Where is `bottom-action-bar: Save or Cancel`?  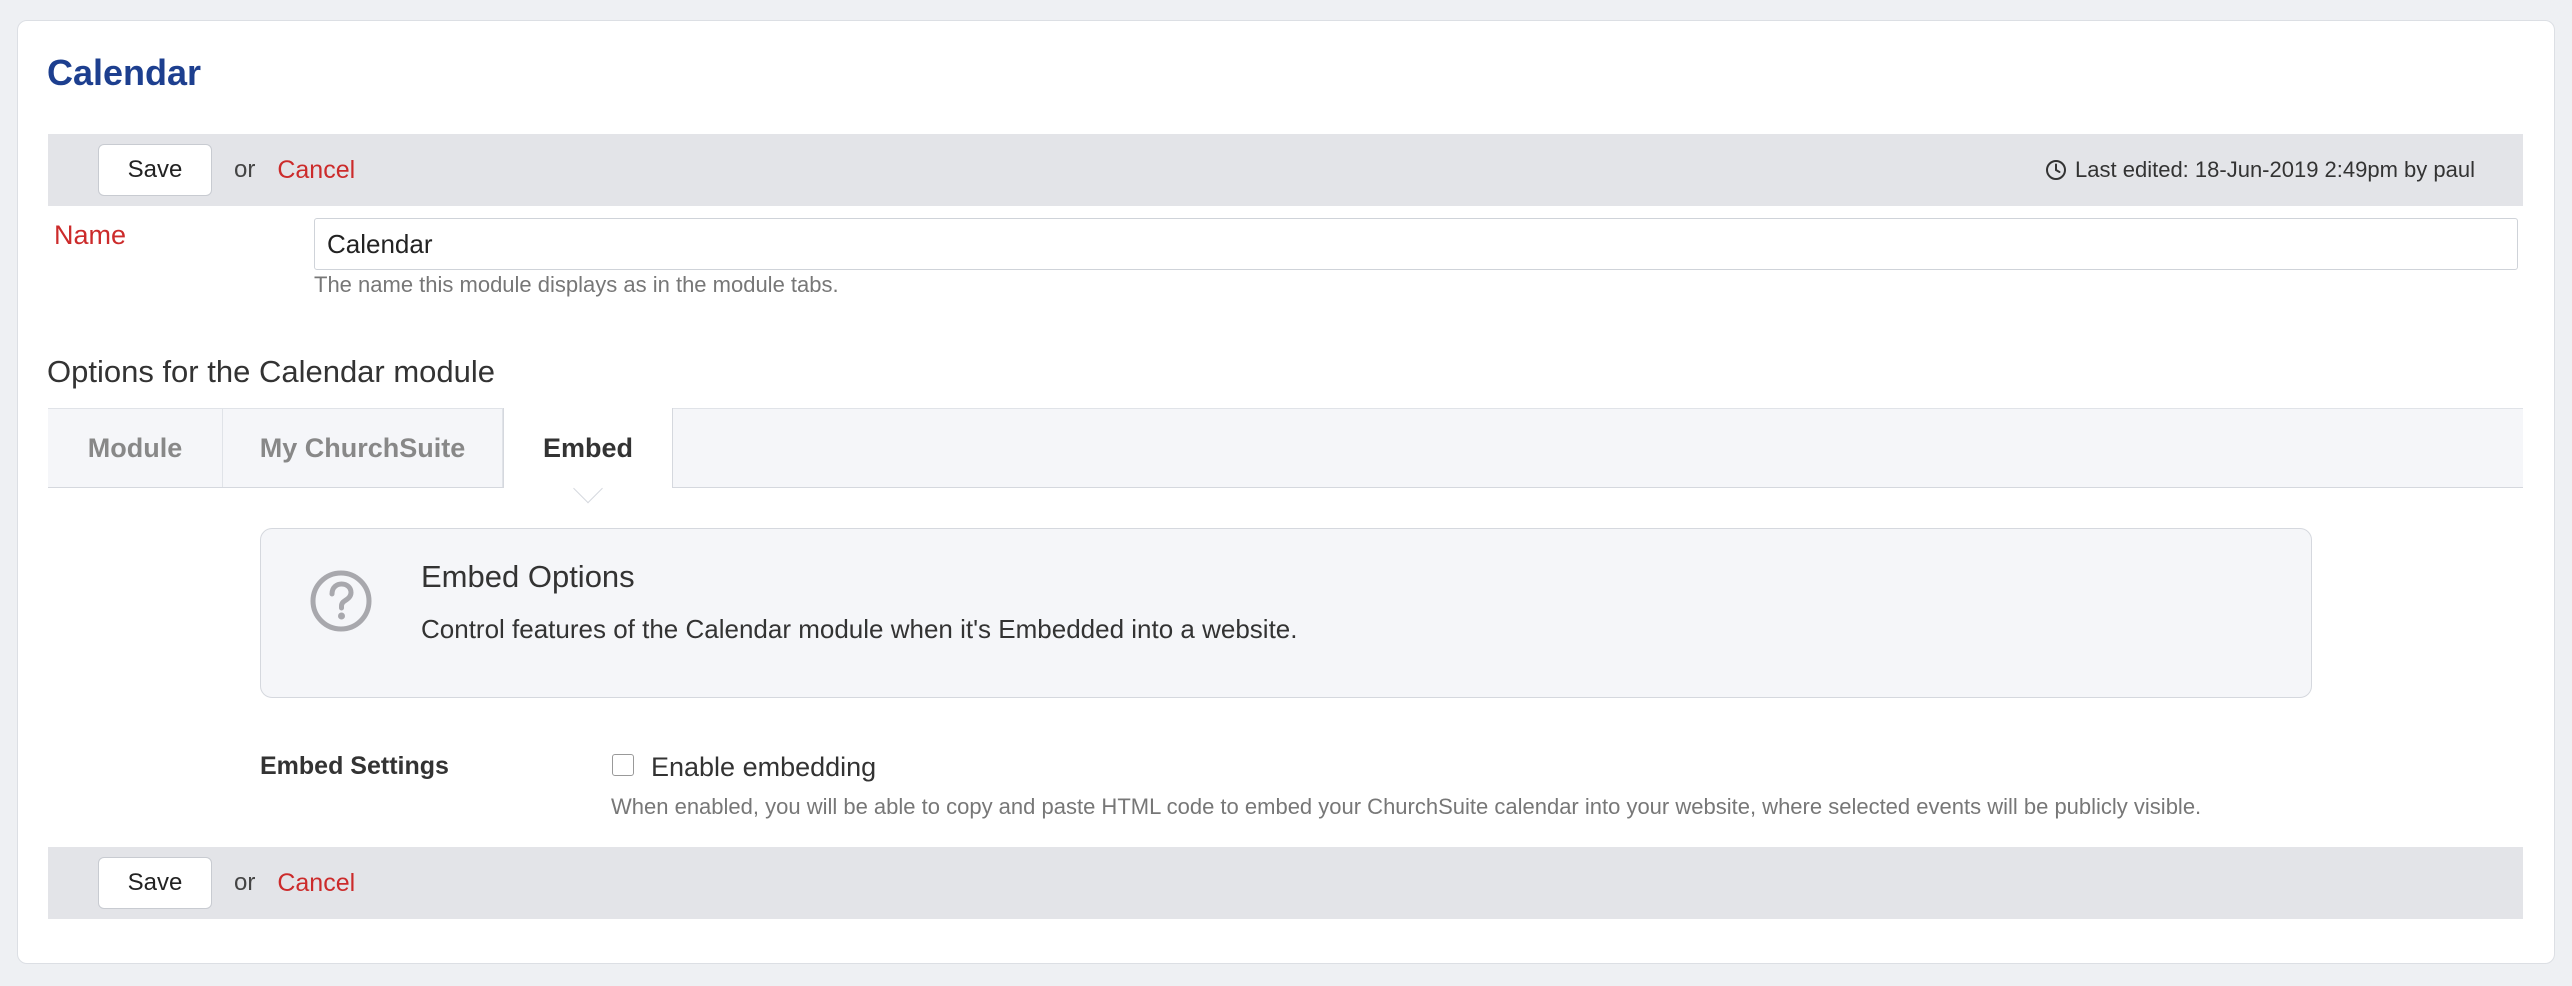
bottom-action-bar: Save or Cancel is located at coordinates (1285, 883).